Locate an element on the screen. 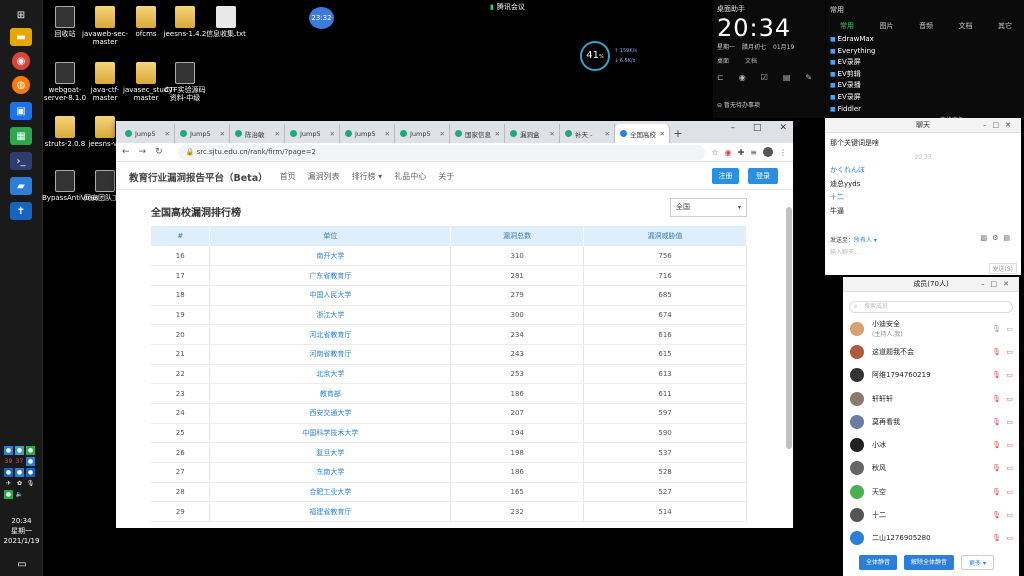  unit-link: 福建省教育厅 is located at coordinates (330, 512).